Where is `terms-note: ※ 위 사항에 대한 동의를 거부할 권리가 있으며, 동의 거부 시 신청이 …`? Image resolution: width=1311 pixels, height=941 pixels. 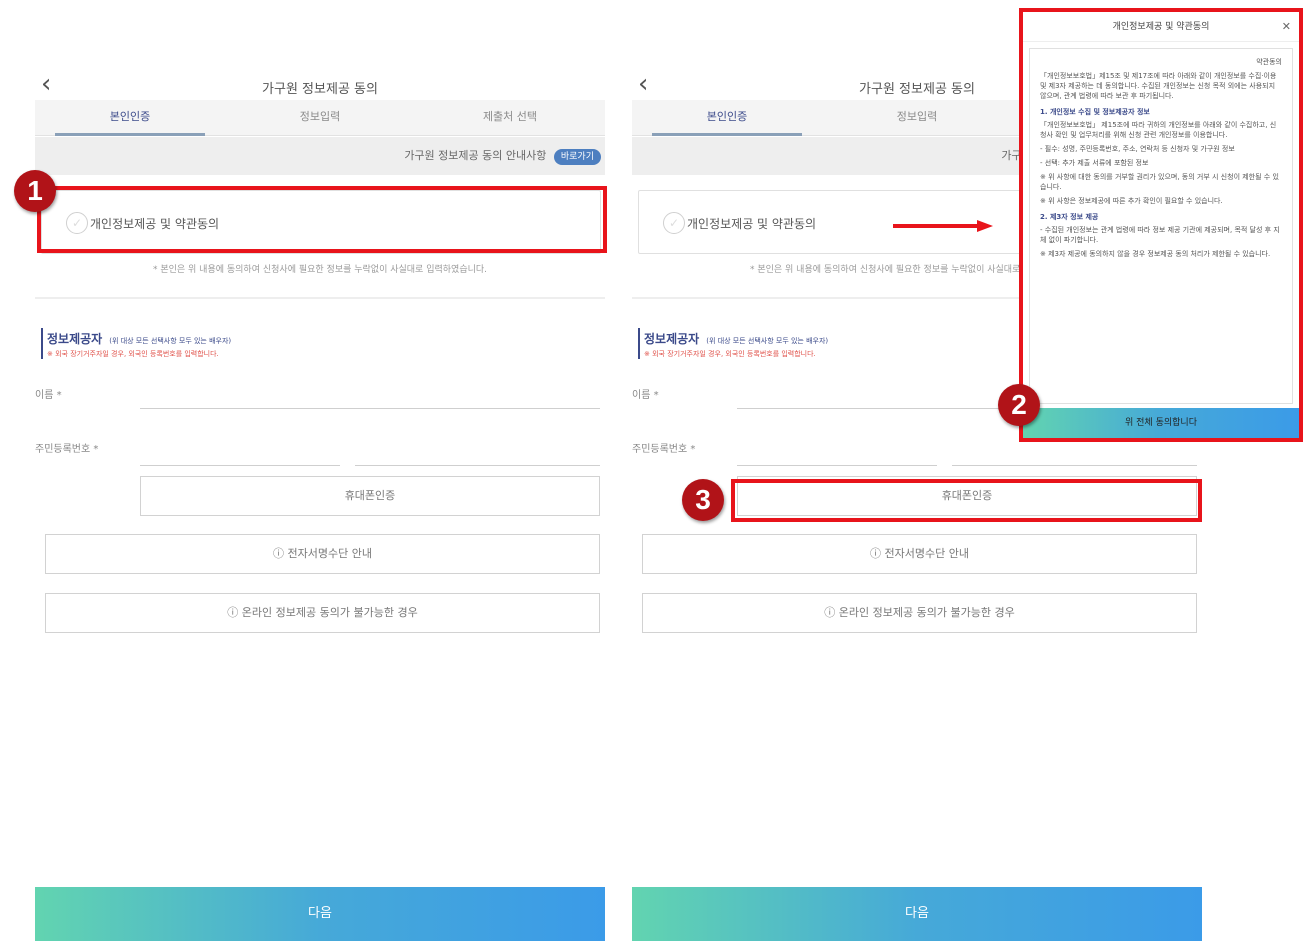
terms-note: ※ 위 사항에 대한 동의를 거부할 권리가 있으며, 동의 거부 시 신청이 … is located at coordinates (1159, 182).